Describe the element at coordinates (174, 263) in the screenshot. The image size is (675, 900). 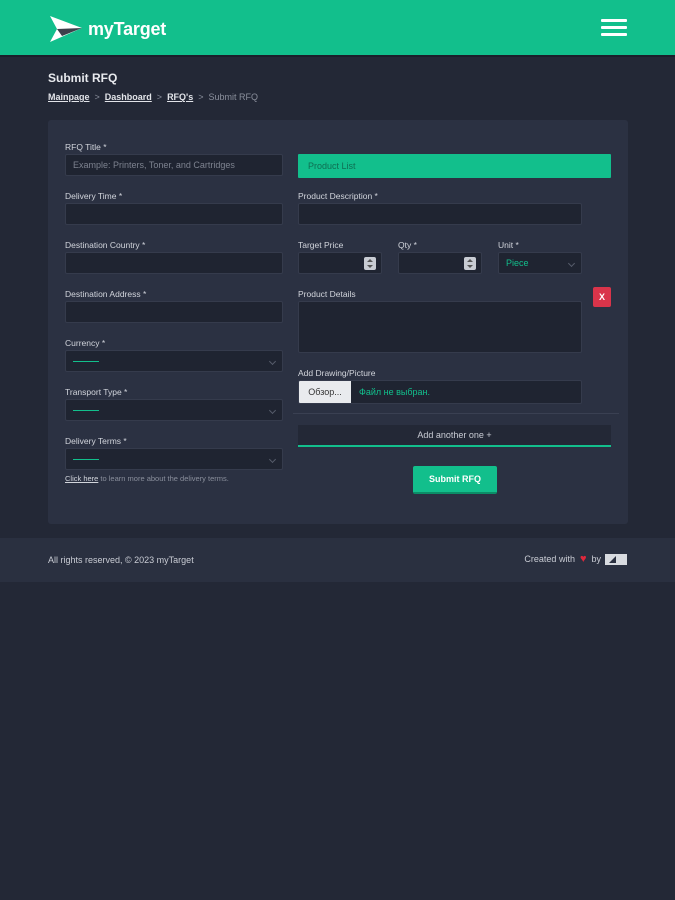
I see `destination-country-input` at that location.